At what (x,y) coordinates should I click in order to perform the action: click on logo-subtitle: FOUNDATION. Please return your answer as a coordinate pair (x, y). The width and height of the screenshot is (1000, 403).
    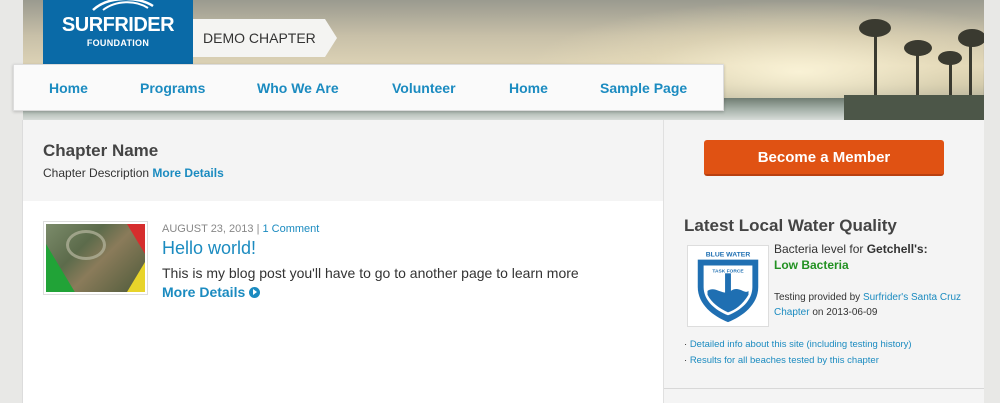
    Looking at the image, I should click on (118, 43).